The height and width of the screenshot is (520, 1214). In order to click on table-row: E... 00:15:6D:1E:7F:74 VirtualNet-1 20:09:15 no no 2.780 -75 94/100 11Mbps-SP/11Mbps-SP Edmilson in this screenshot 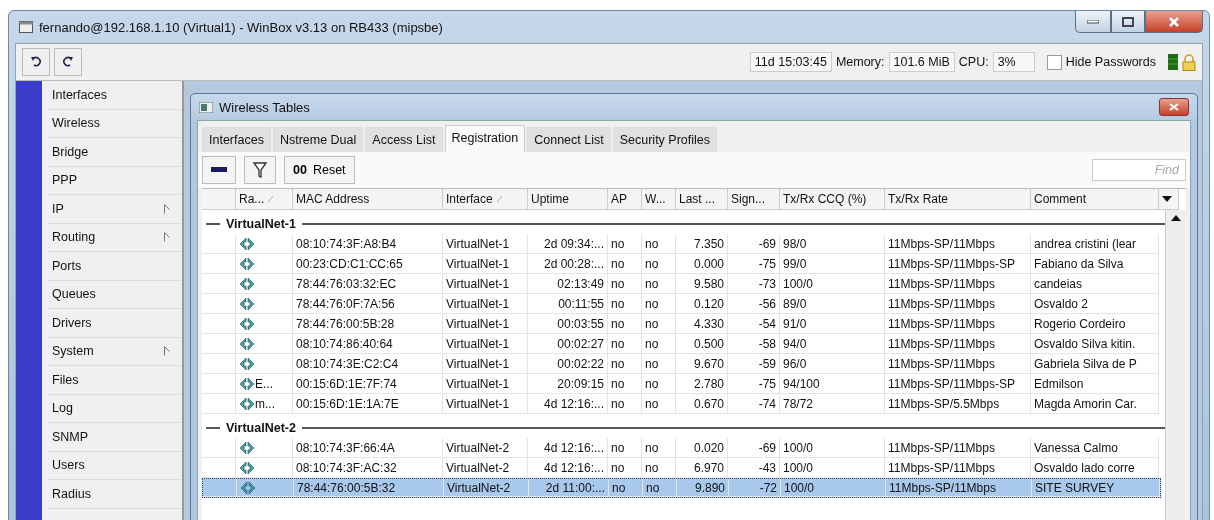, I will do `click(680, 384)`.